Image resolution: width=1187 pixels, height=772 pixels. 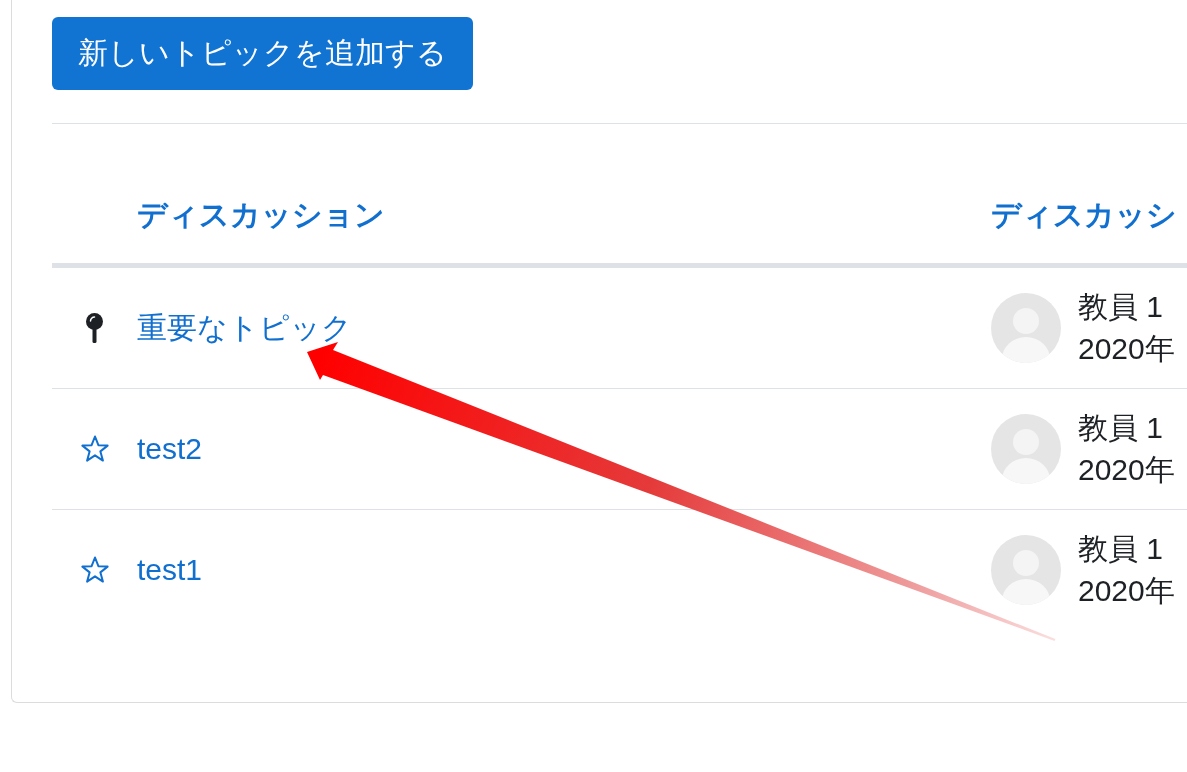 What do you see at coordinates (170, 570) in the screenshot?
I see `topic-link: test1` at bounding box center [170, 570].